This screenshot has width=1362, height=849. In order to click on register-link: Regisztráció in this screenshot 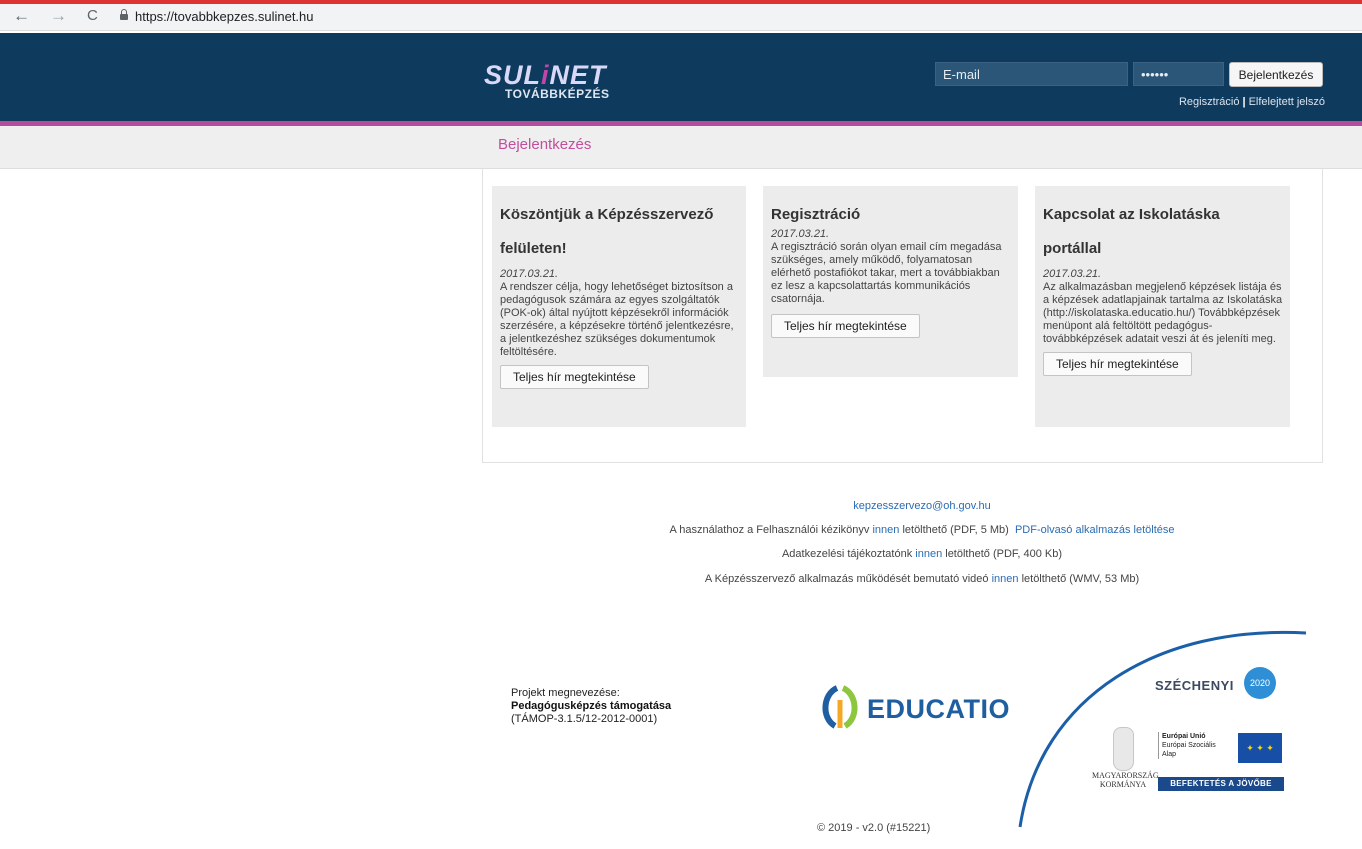, I will do `click(1209, 102)`.